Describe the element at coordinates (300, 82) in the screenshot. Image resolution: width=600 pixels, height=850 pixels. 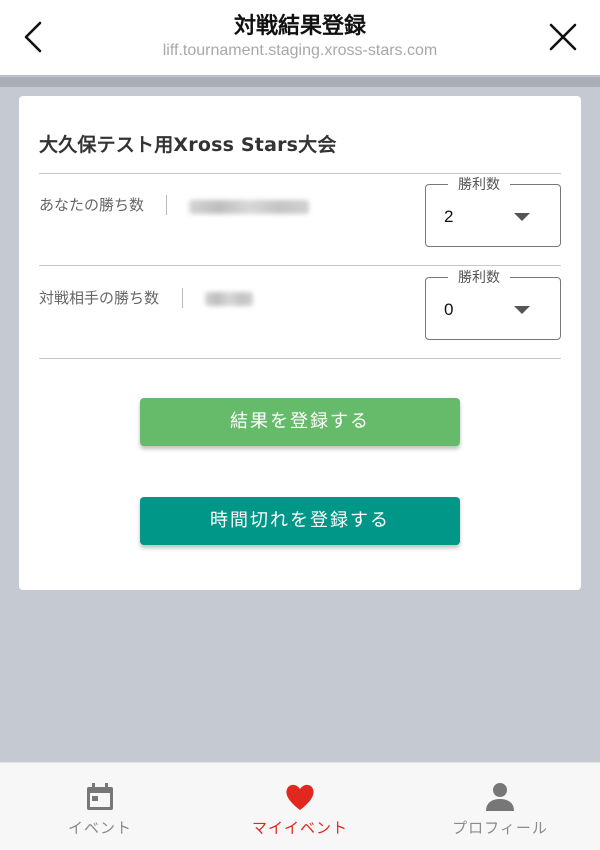
I see `header-shadow-strip` at that location.